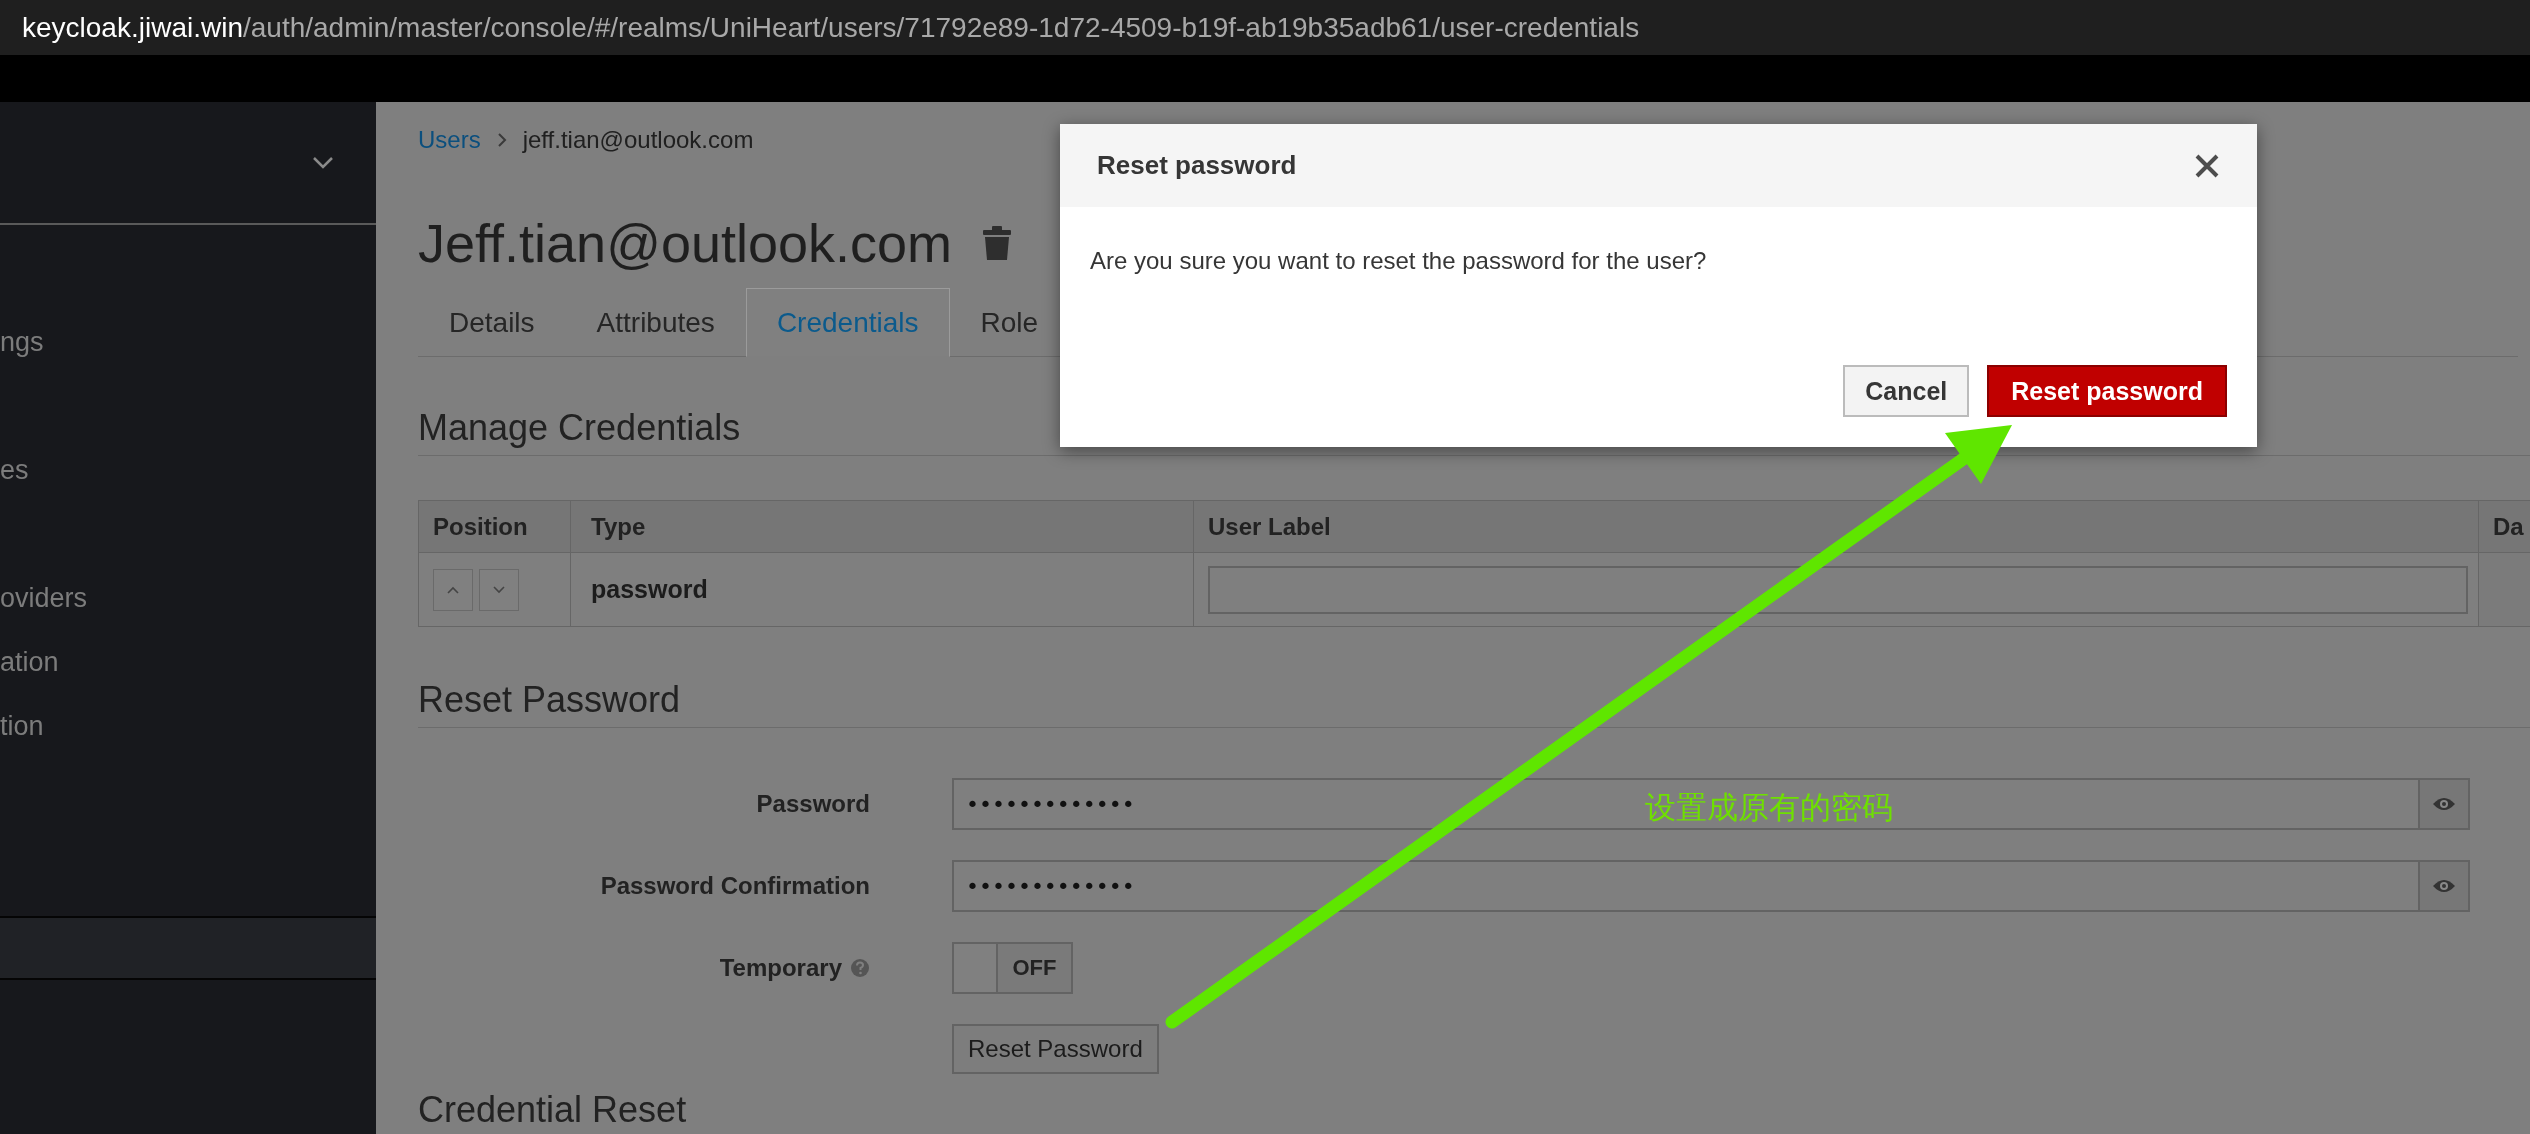 This screenshot has height=1134, width=2530. Describe the element at coordinates (1265, 27) in the screenshot. I see `address-bar: keycloak.jiwai.win/auth/admin/master/console/#/realms/UniHeart/users/71792e89-1d72-4509-b19f-ab19b35adb61/user-credentials` at that location.